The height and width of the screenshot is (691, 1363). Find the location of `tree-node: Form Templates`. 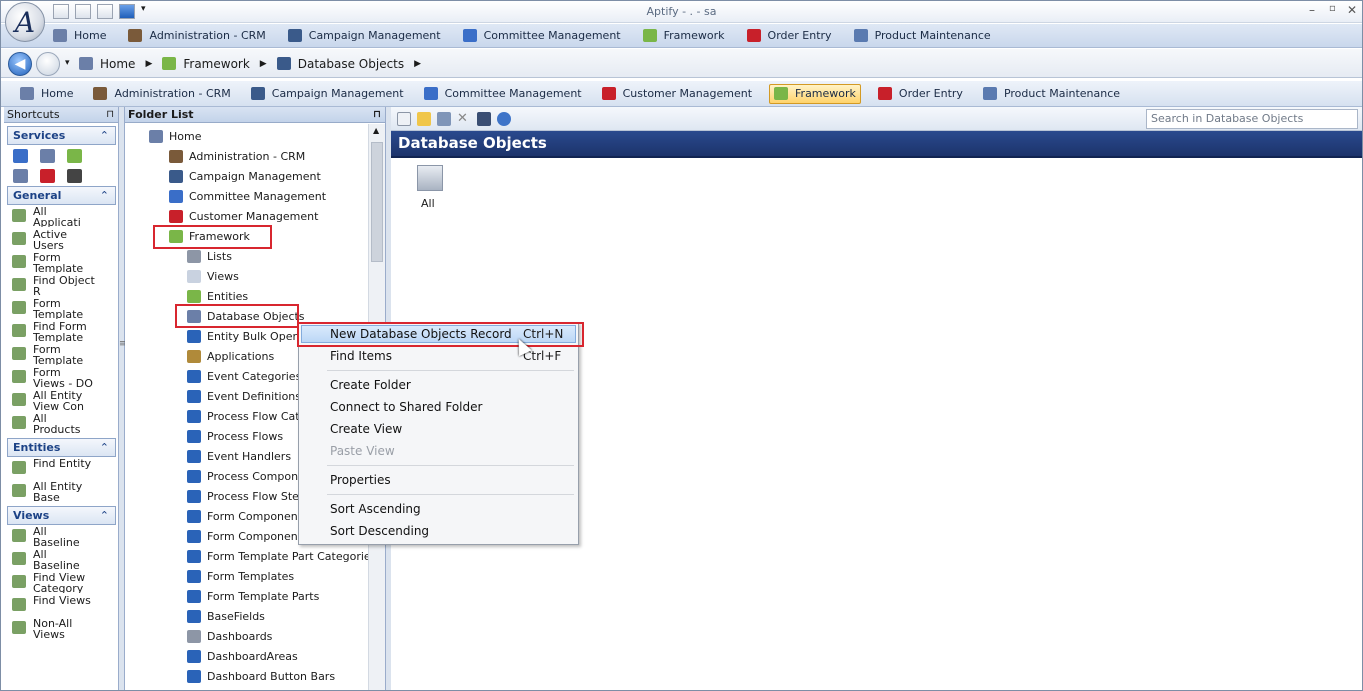

tree-node: Form Templates is located at coordinates (240, 576).